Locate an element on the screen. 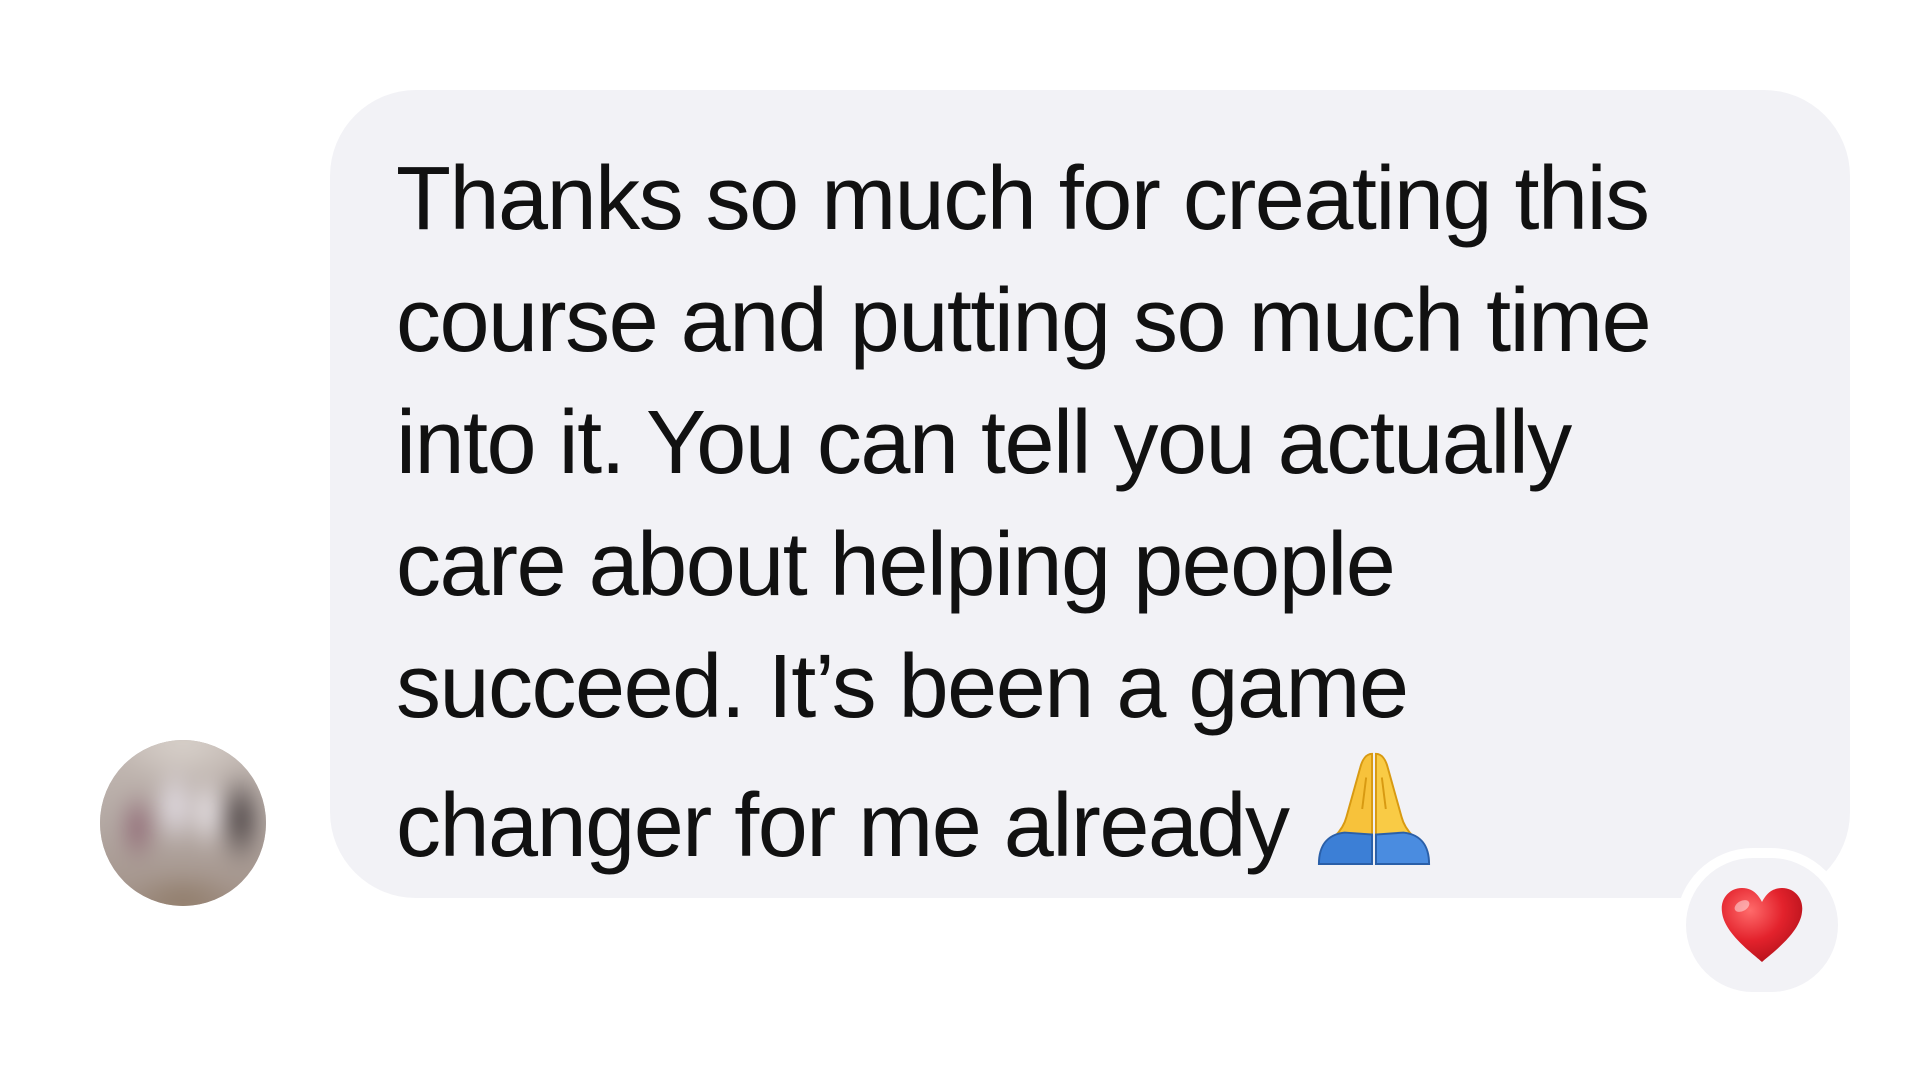 Image resolution: width=1920 pixels, height=1080 pixels. message-line: course and putting so much time is located at coordinates (1024, 321).